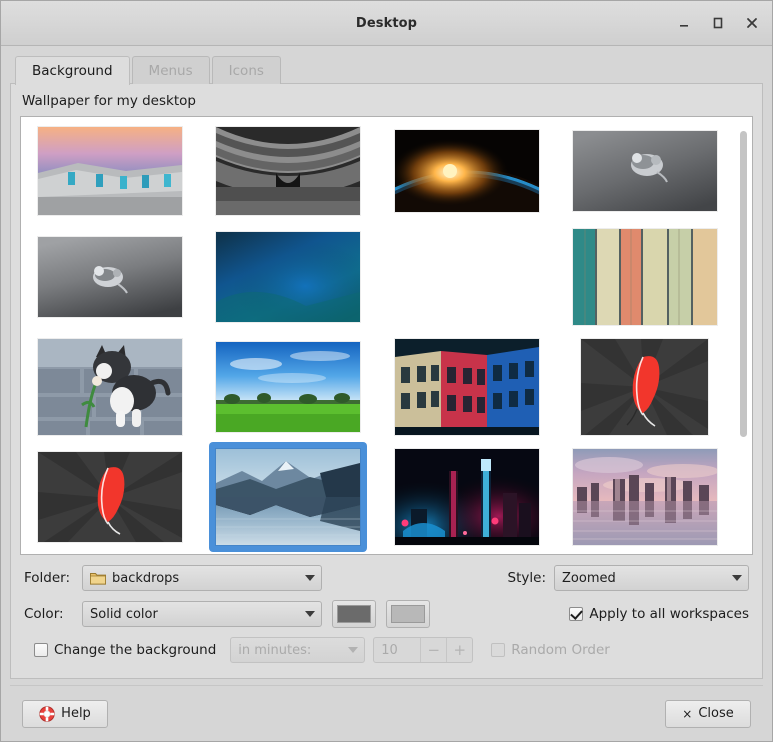  I want to click on tab-icons-label: Icons, so click(246, 70).